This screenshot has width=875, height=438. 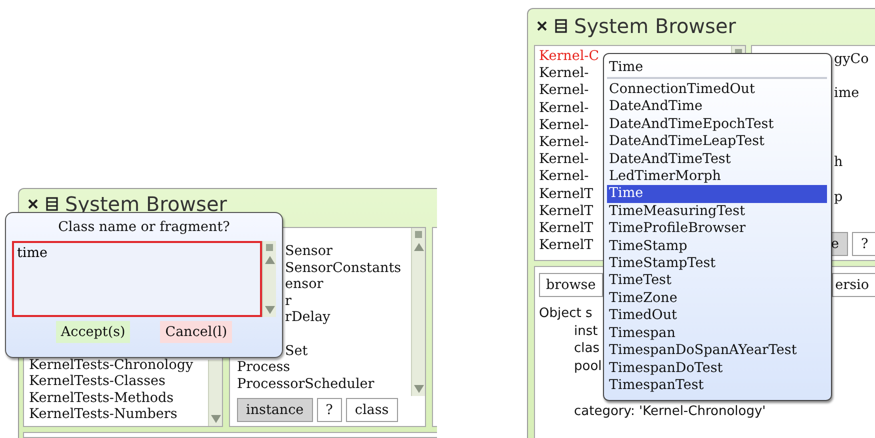 What do you see at coordinates (717, 229) in the screenshot?
I see `menu-item: TimeProfileBrowser` at bounding box center [717, 229].